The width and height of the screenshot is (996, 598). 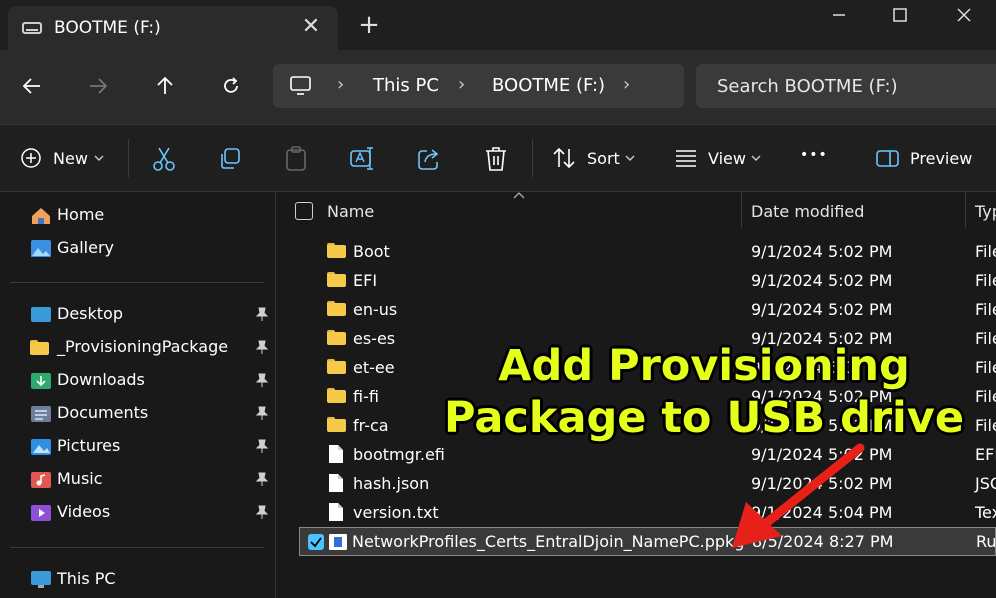 What do you see at coordinates (153, 447) in the screenshot?
I see `sidebar-item-pictures: Pictures` at bounding box center [153, 447].